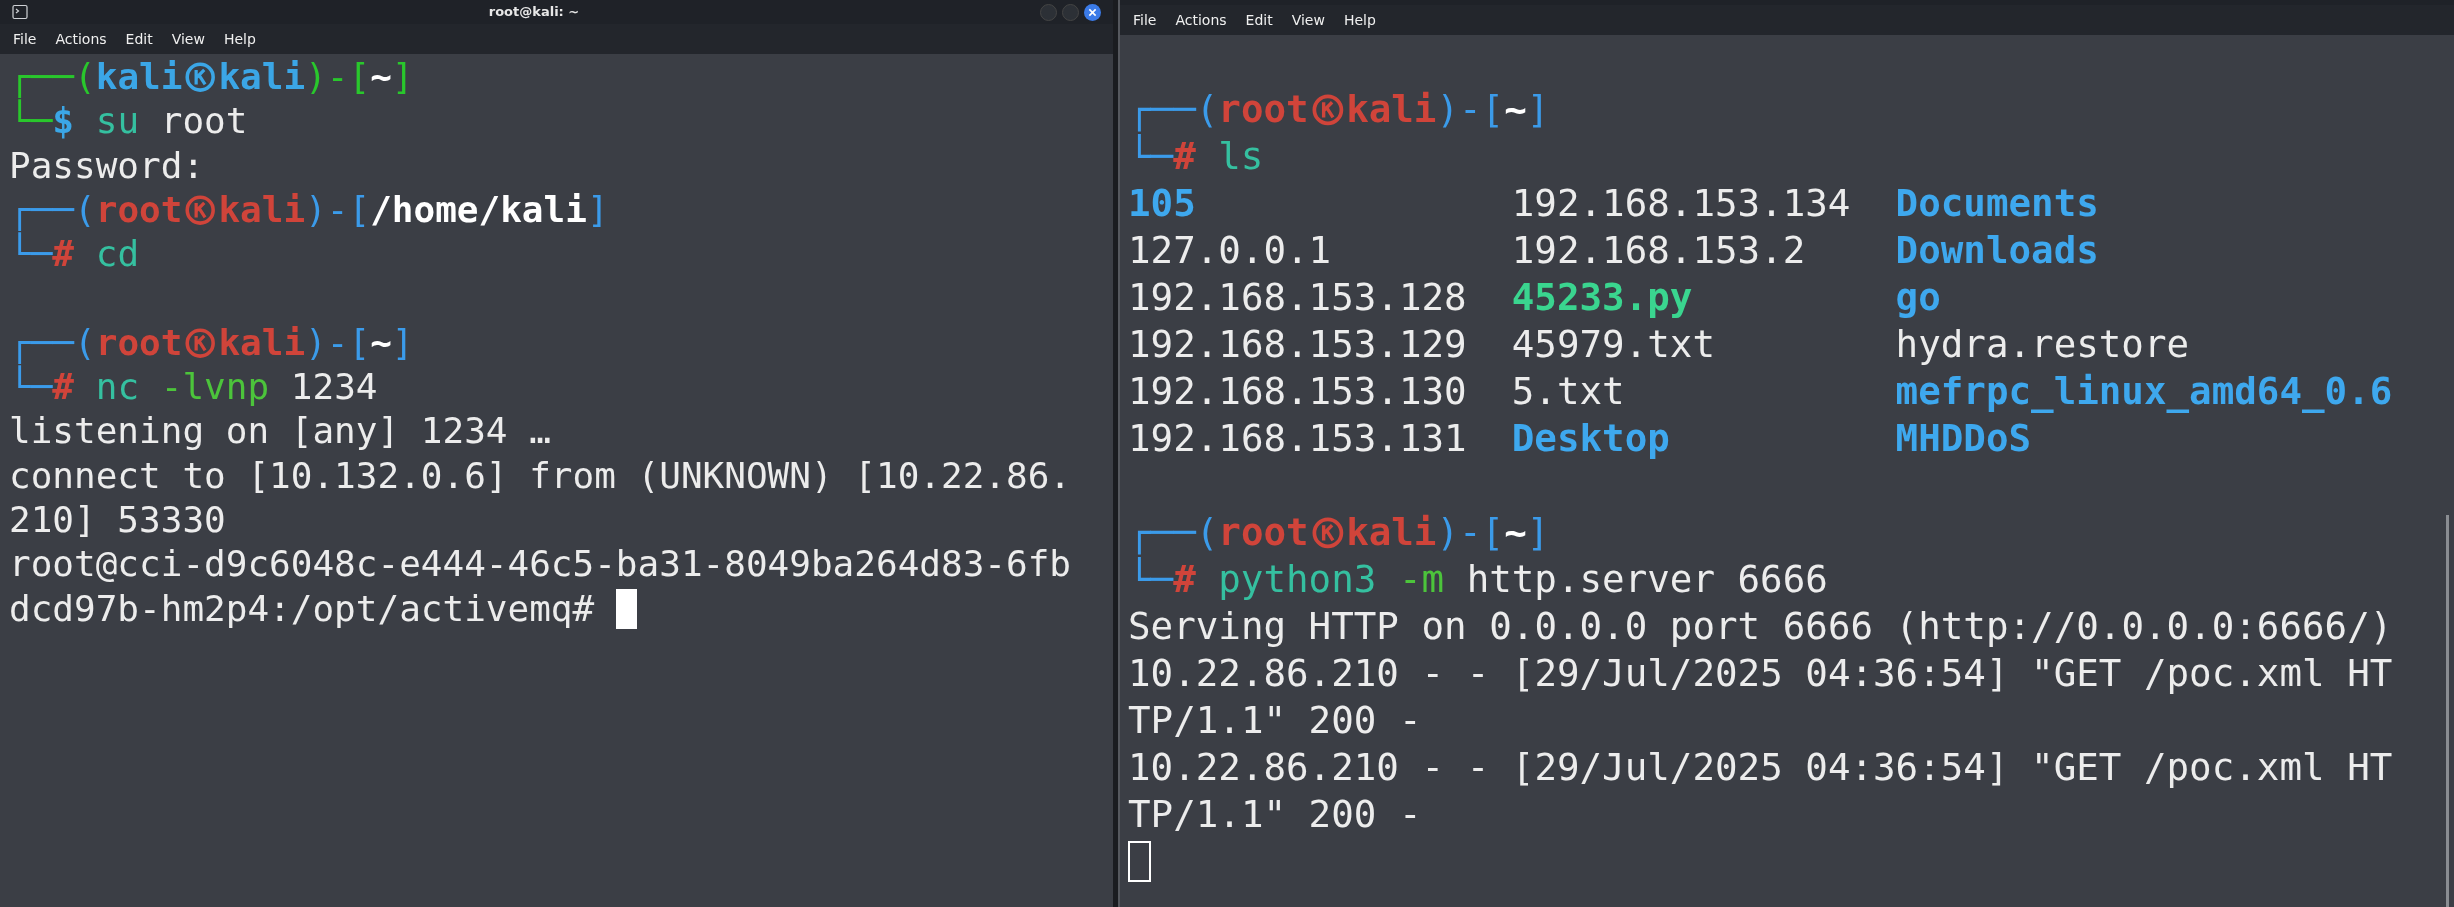 The height and width of the screenshot is (907, 2454). I want to click on file-name: Desktop, so click(1591, 438).